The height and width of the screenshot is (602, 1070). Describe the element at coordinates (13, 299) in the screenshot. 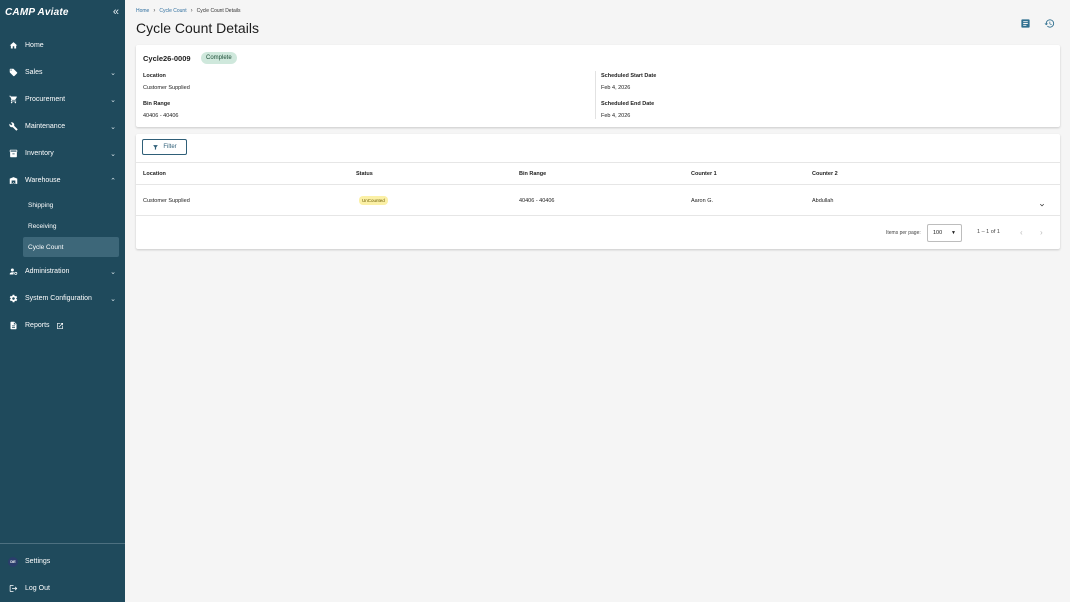

I see `gear-icon` at that location.